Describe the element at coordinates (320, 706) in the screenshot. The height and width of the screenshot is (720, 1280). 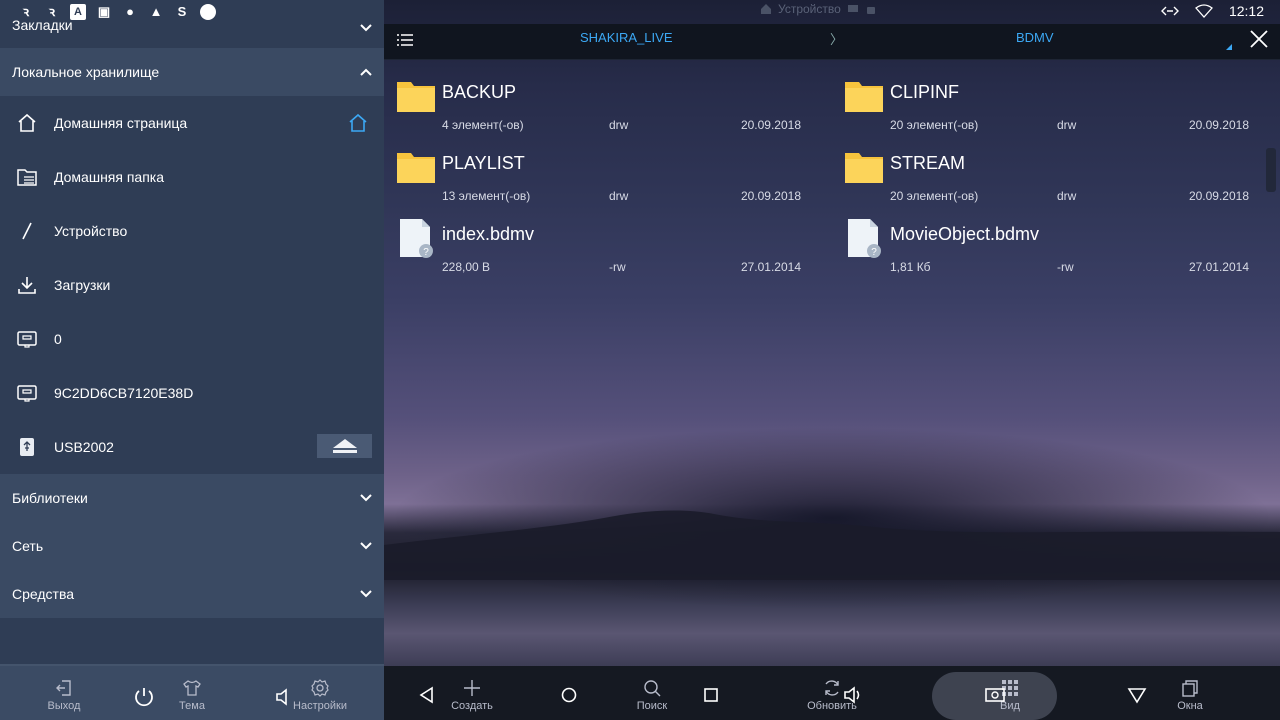
I see `settings-label: Настройки` at that location.